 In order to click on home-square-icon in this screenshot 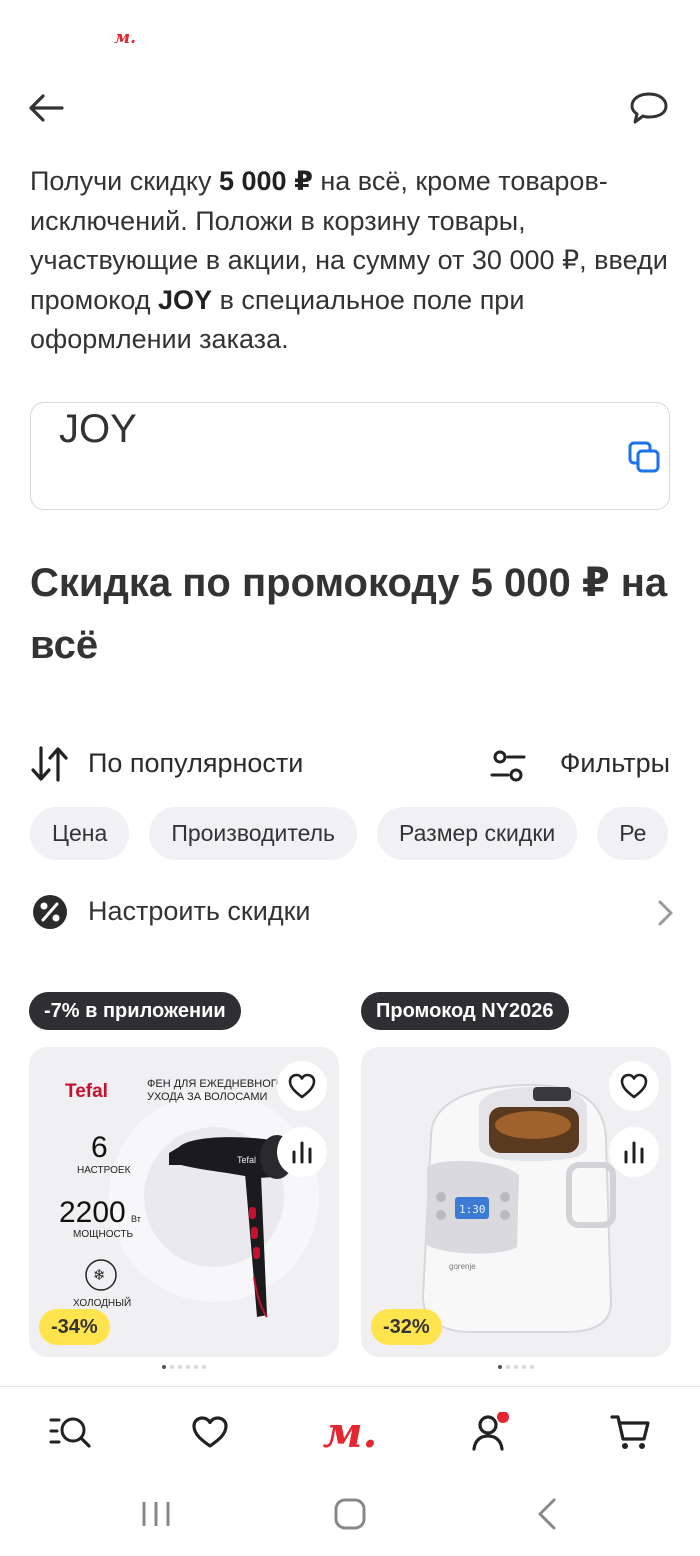, I will do `click(350, 1514)`.